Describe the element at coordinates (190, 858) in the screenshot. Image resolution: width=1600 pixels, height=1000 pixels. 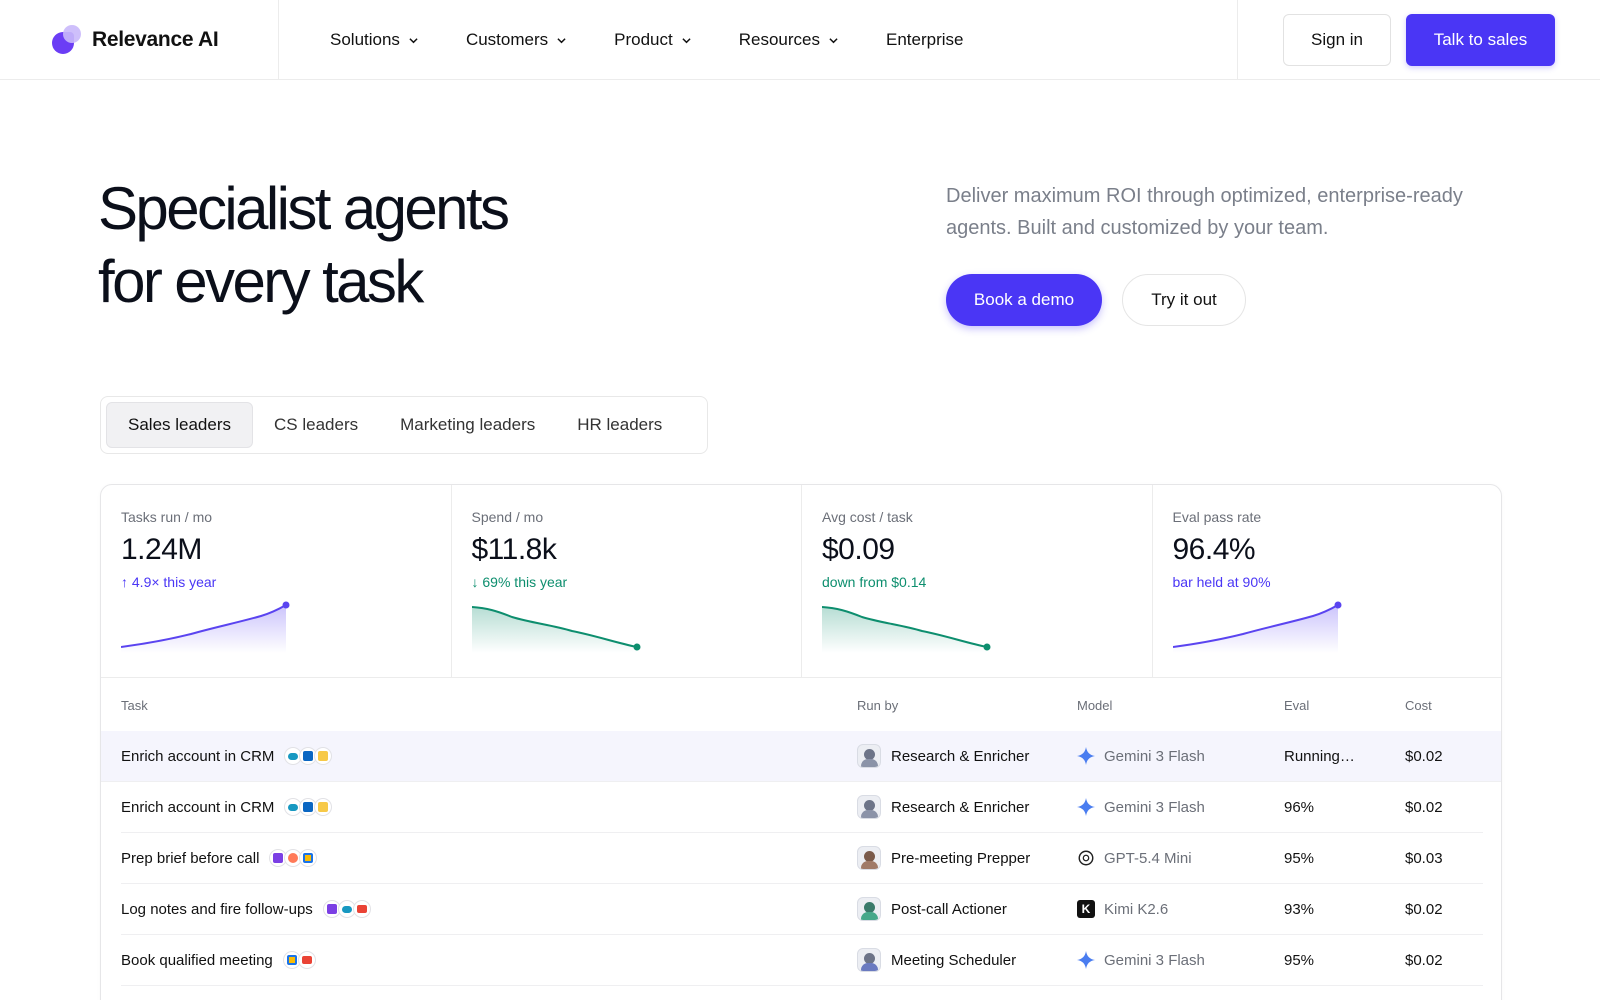
I see `task-name: Prep brief before call` at that location.